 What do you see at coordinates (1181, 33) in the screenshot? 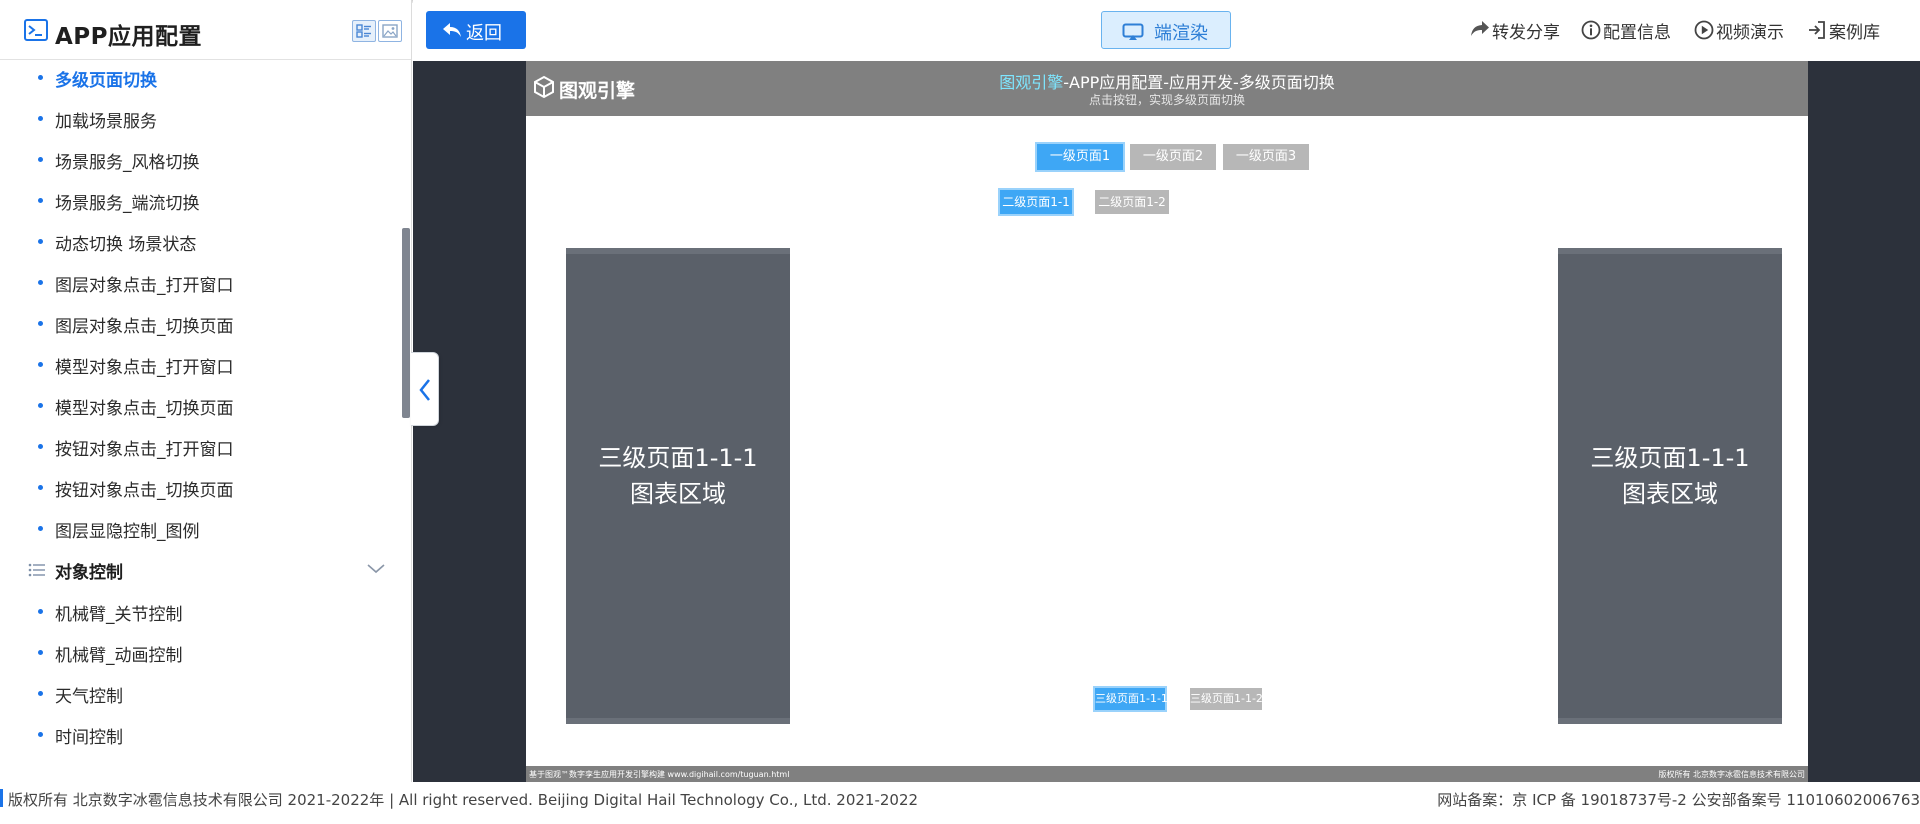
I see `render-mode-label: 端渲染` at bounding box center [1181, 33].